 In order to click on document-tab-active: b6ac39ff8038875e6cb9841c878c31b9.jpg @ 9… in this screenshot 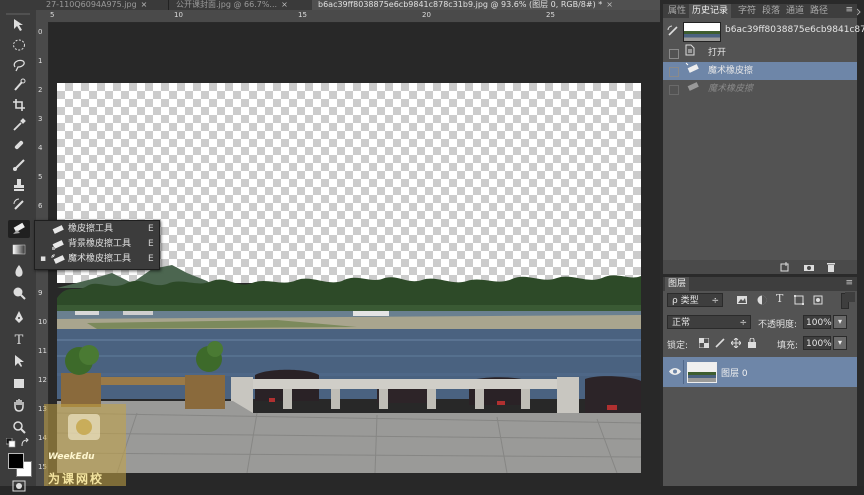, I will do `click(486, 5)`.